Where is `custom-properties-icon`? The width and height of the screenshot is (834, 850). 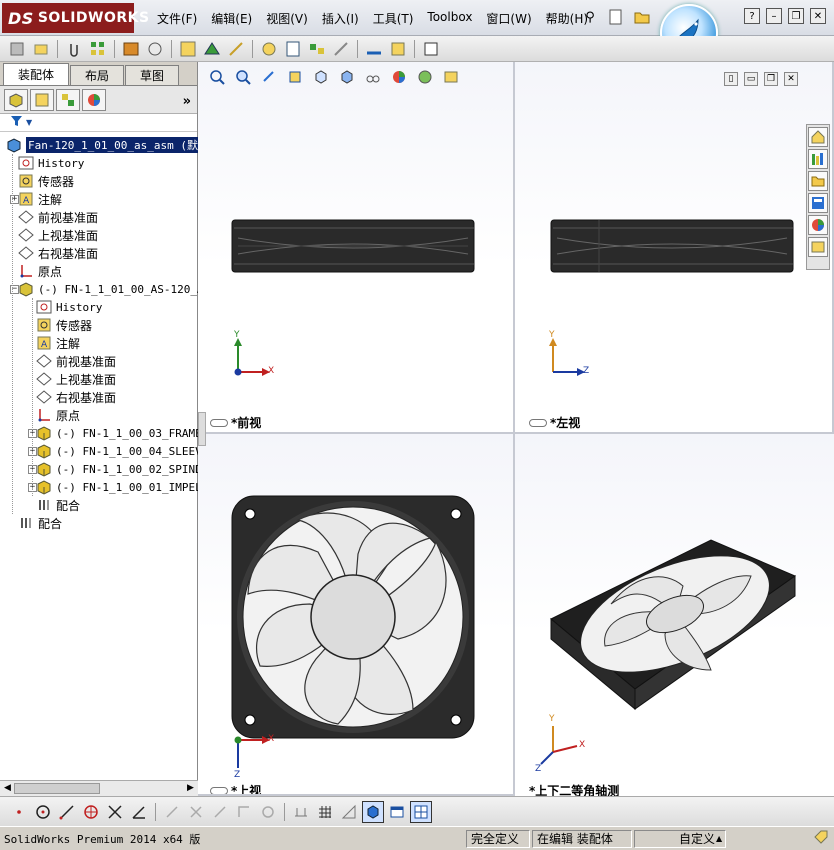 custom-properties-icon is located at coordinates (818, 247).